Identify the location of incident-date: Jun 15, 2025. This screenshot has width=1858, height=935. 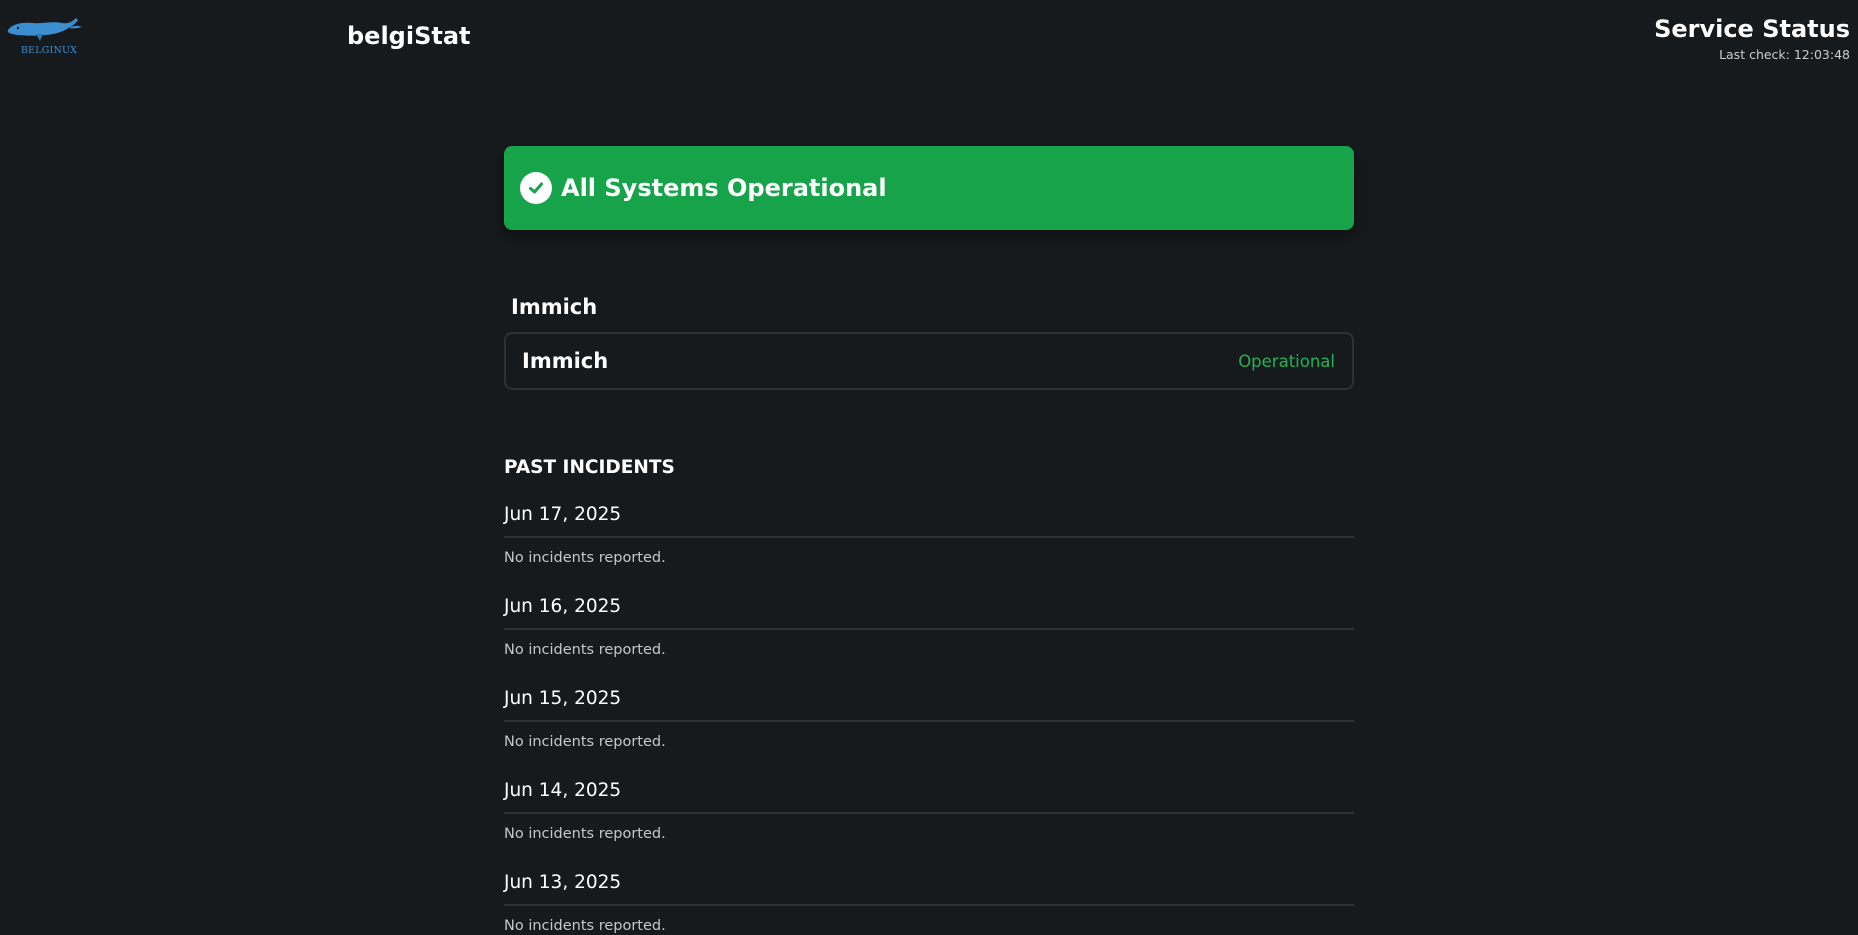
(929, 690).